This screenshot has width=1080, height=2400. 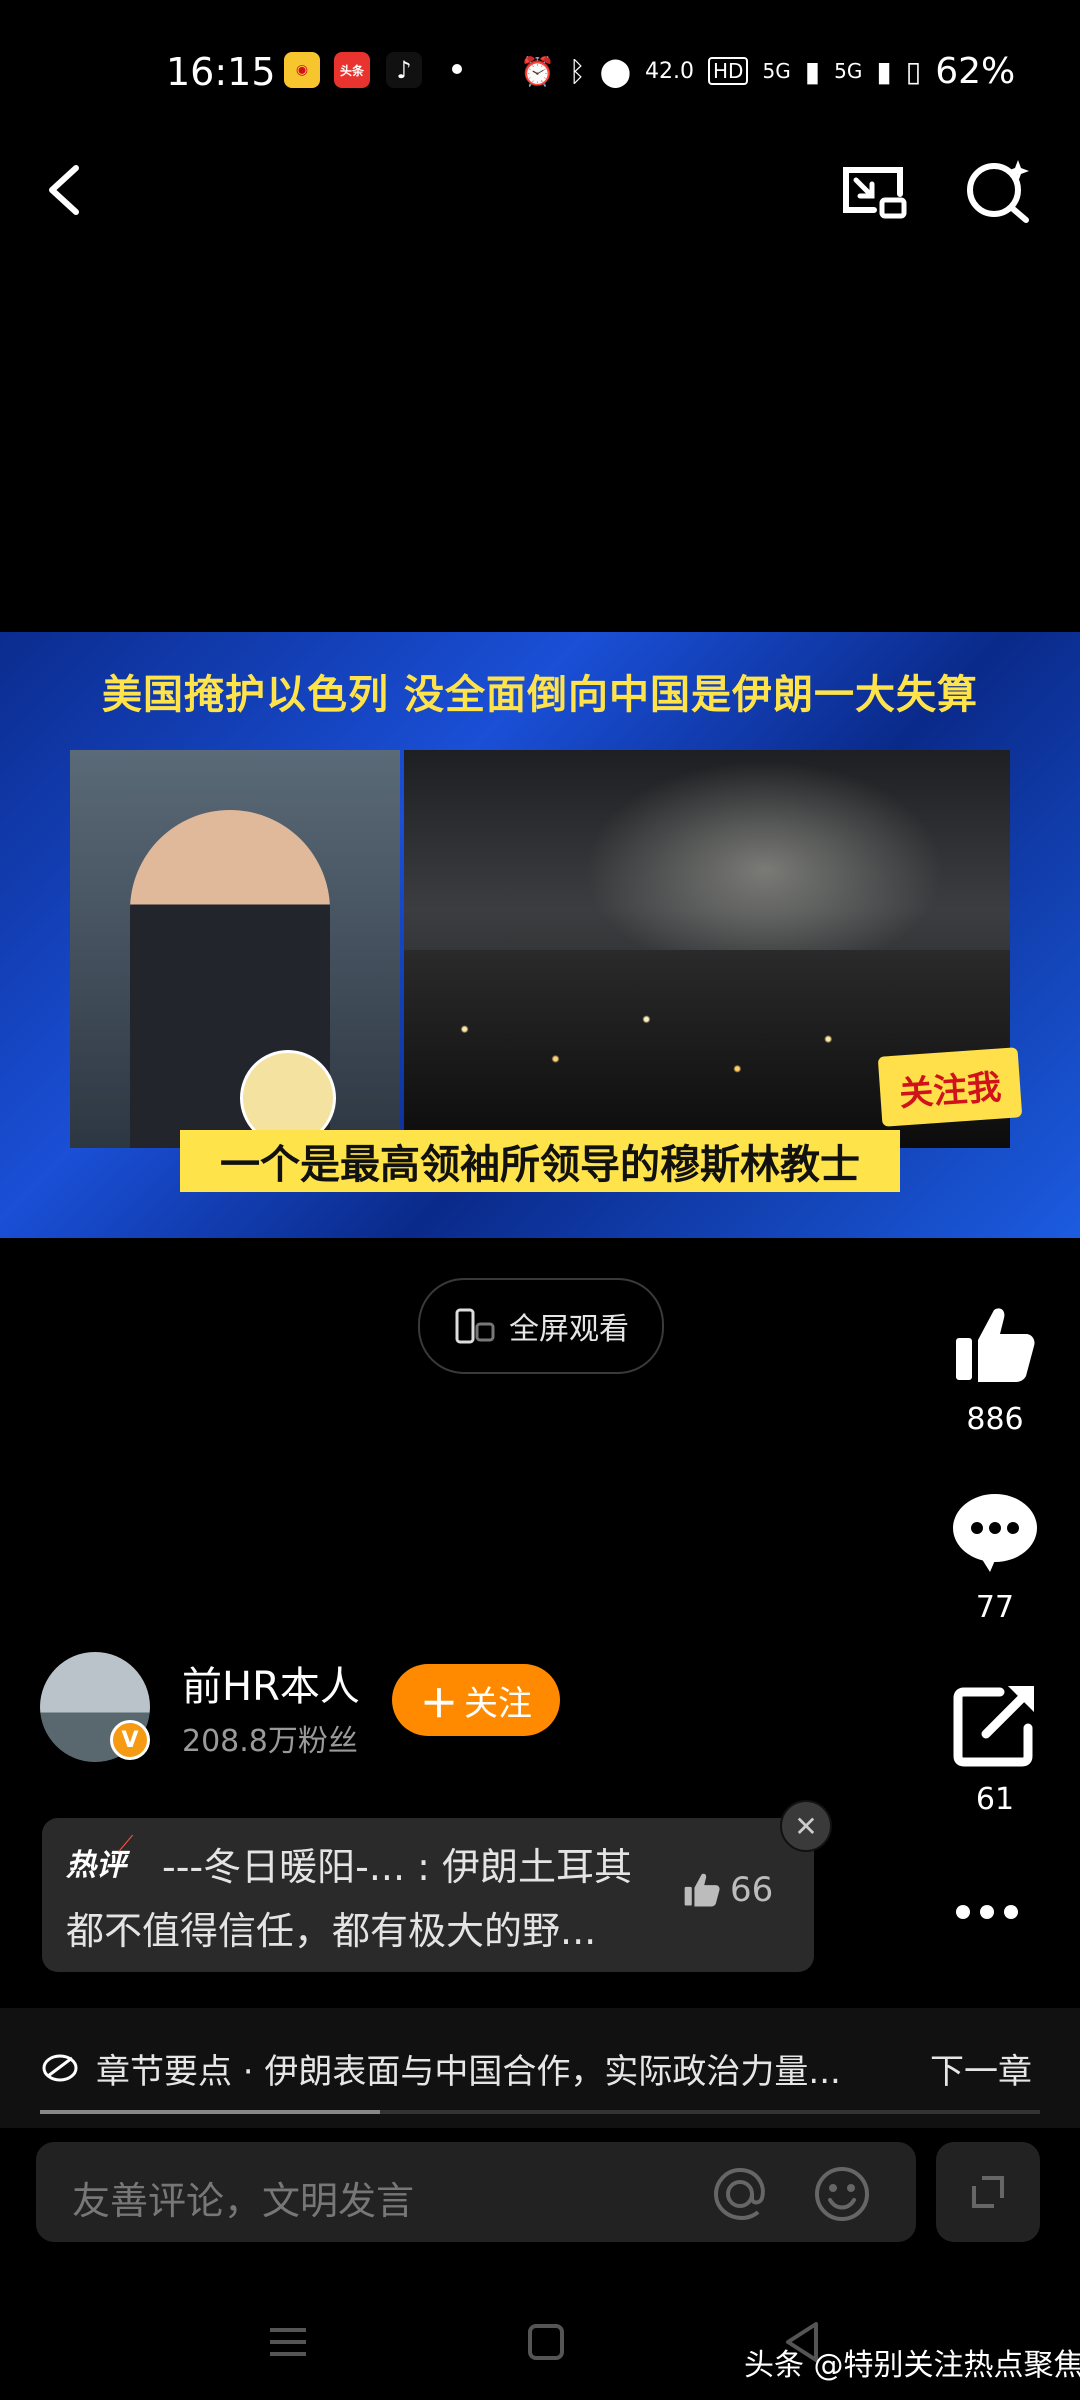 What do you see at coordinates (995, 1533) in the screenshot?
I see `comment-bubble-icon` at bounding box center [995, 1533].